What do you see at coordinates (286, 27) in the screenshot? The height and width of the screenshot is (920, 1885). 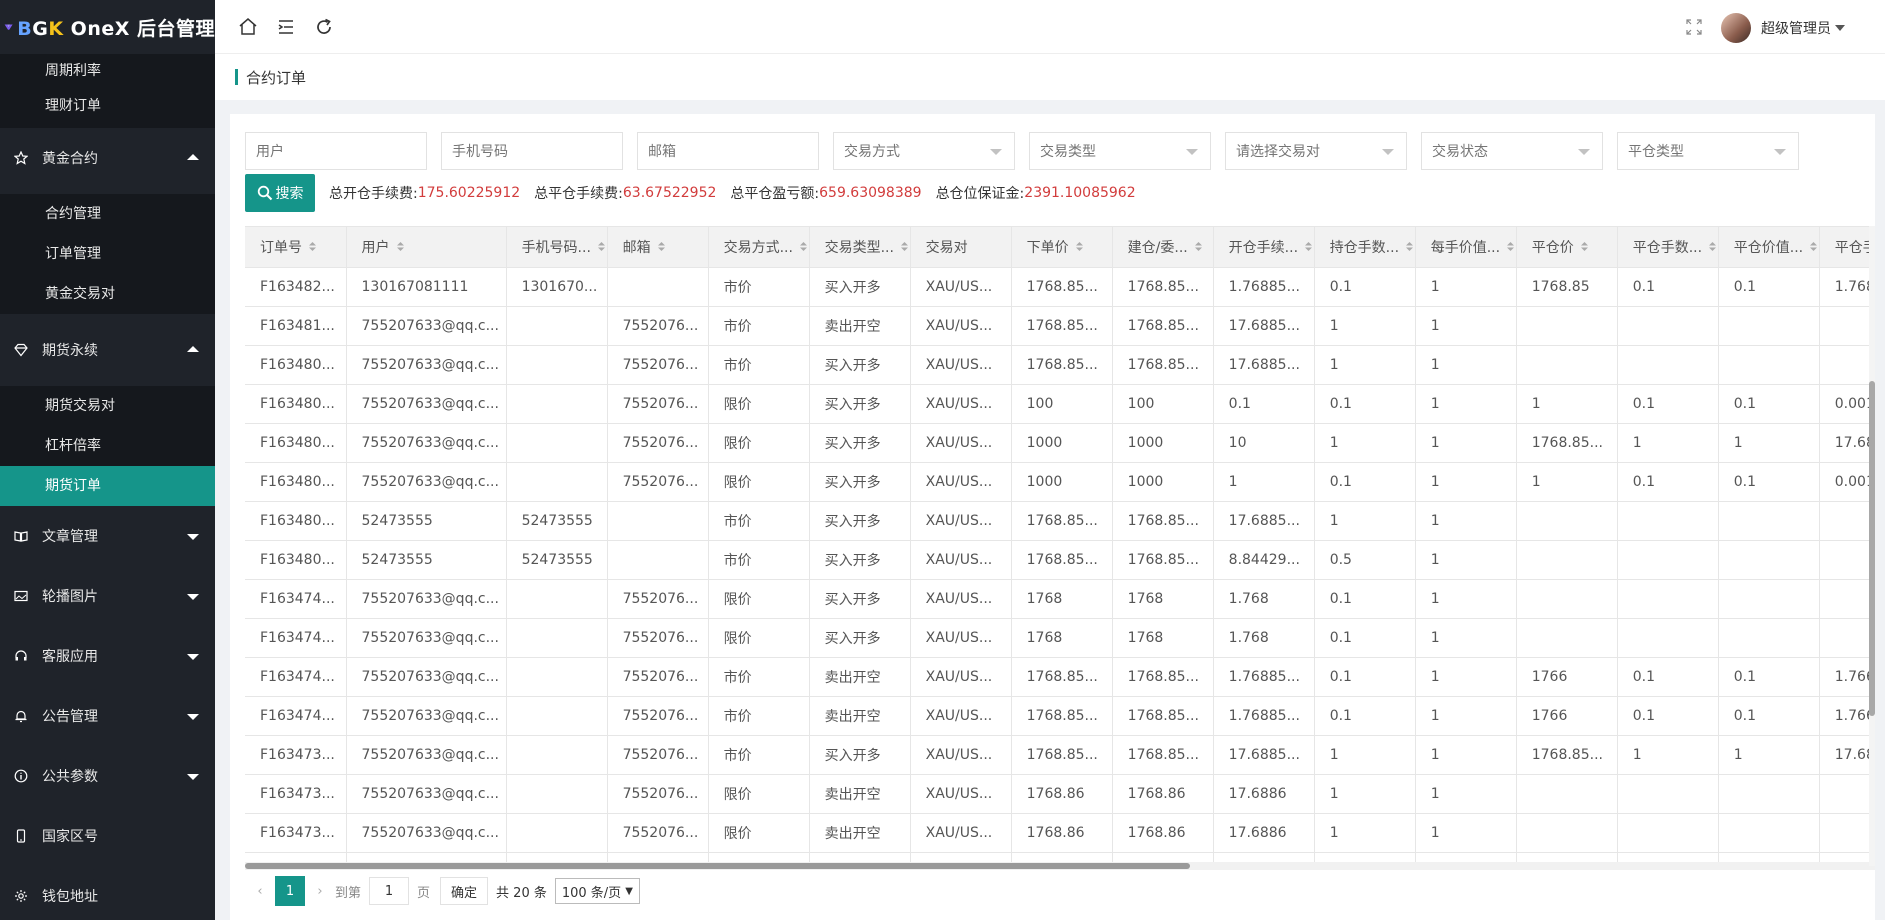 I see `menu-collapse-icon` at bounding box center [286, 27].